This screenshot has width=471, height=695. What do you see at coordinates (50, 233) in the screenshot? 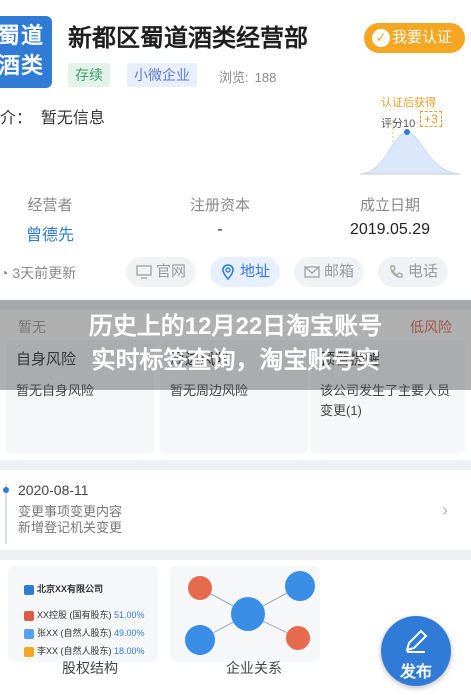
I see `operator-link: 曾德先` at bounding box center [50, 233].